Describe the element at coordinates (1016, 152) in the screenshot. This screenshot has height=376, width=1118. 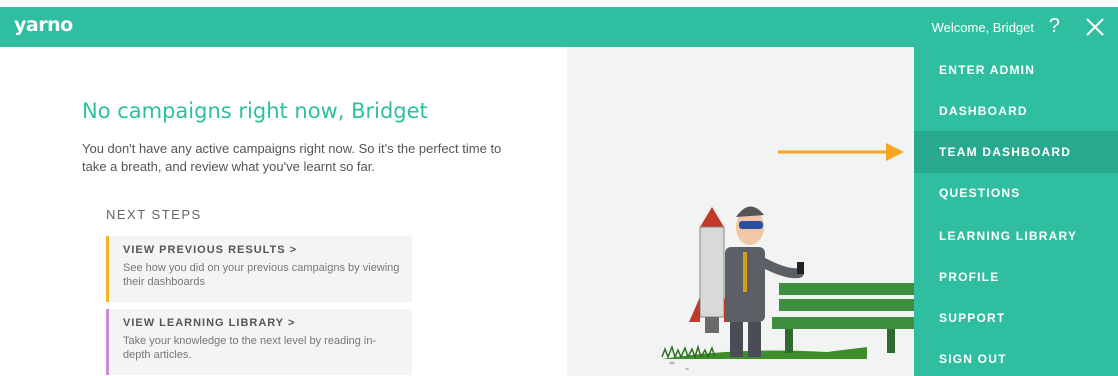
I see `menu-item-team-dashboard: TEAM DASHBOARD` at that location.